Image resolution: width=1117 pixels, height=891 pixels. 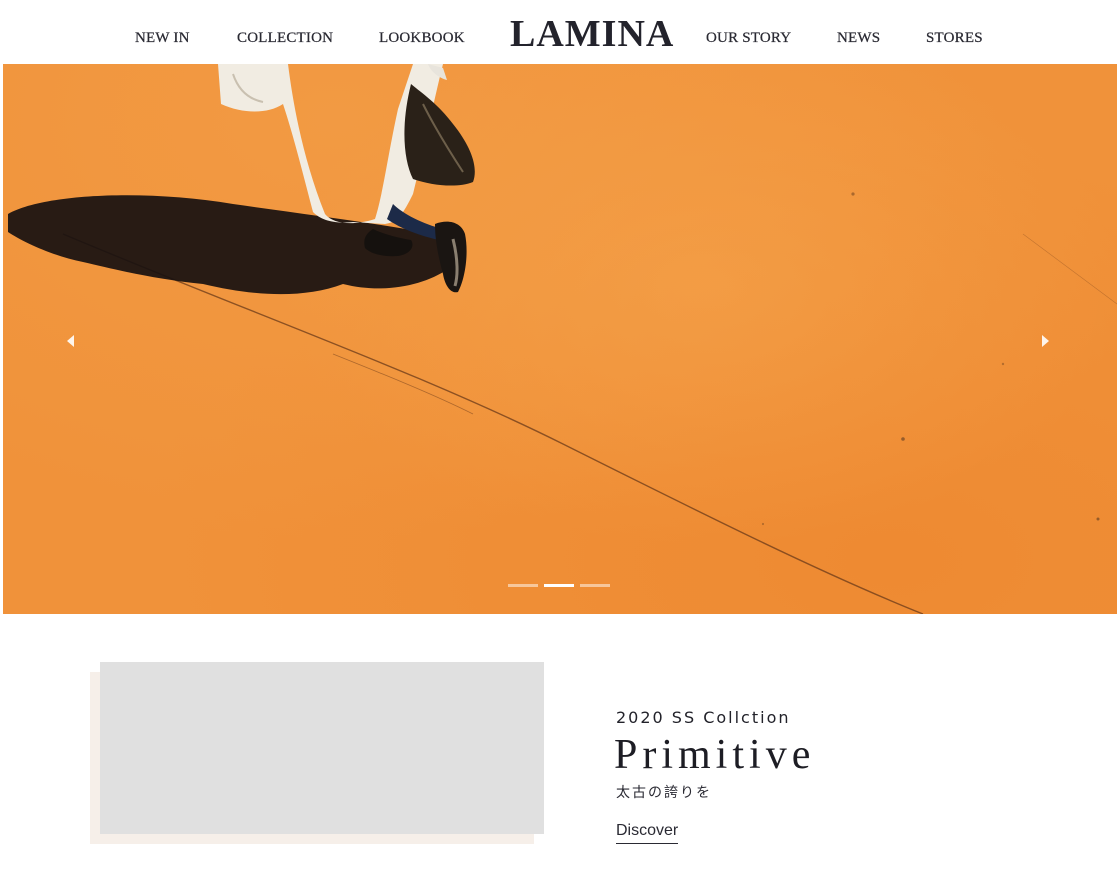 What do you see at coordinates (954, 38) in the screenshot?
I see `nav-stores: STORES` at bounding box center [954, 38].